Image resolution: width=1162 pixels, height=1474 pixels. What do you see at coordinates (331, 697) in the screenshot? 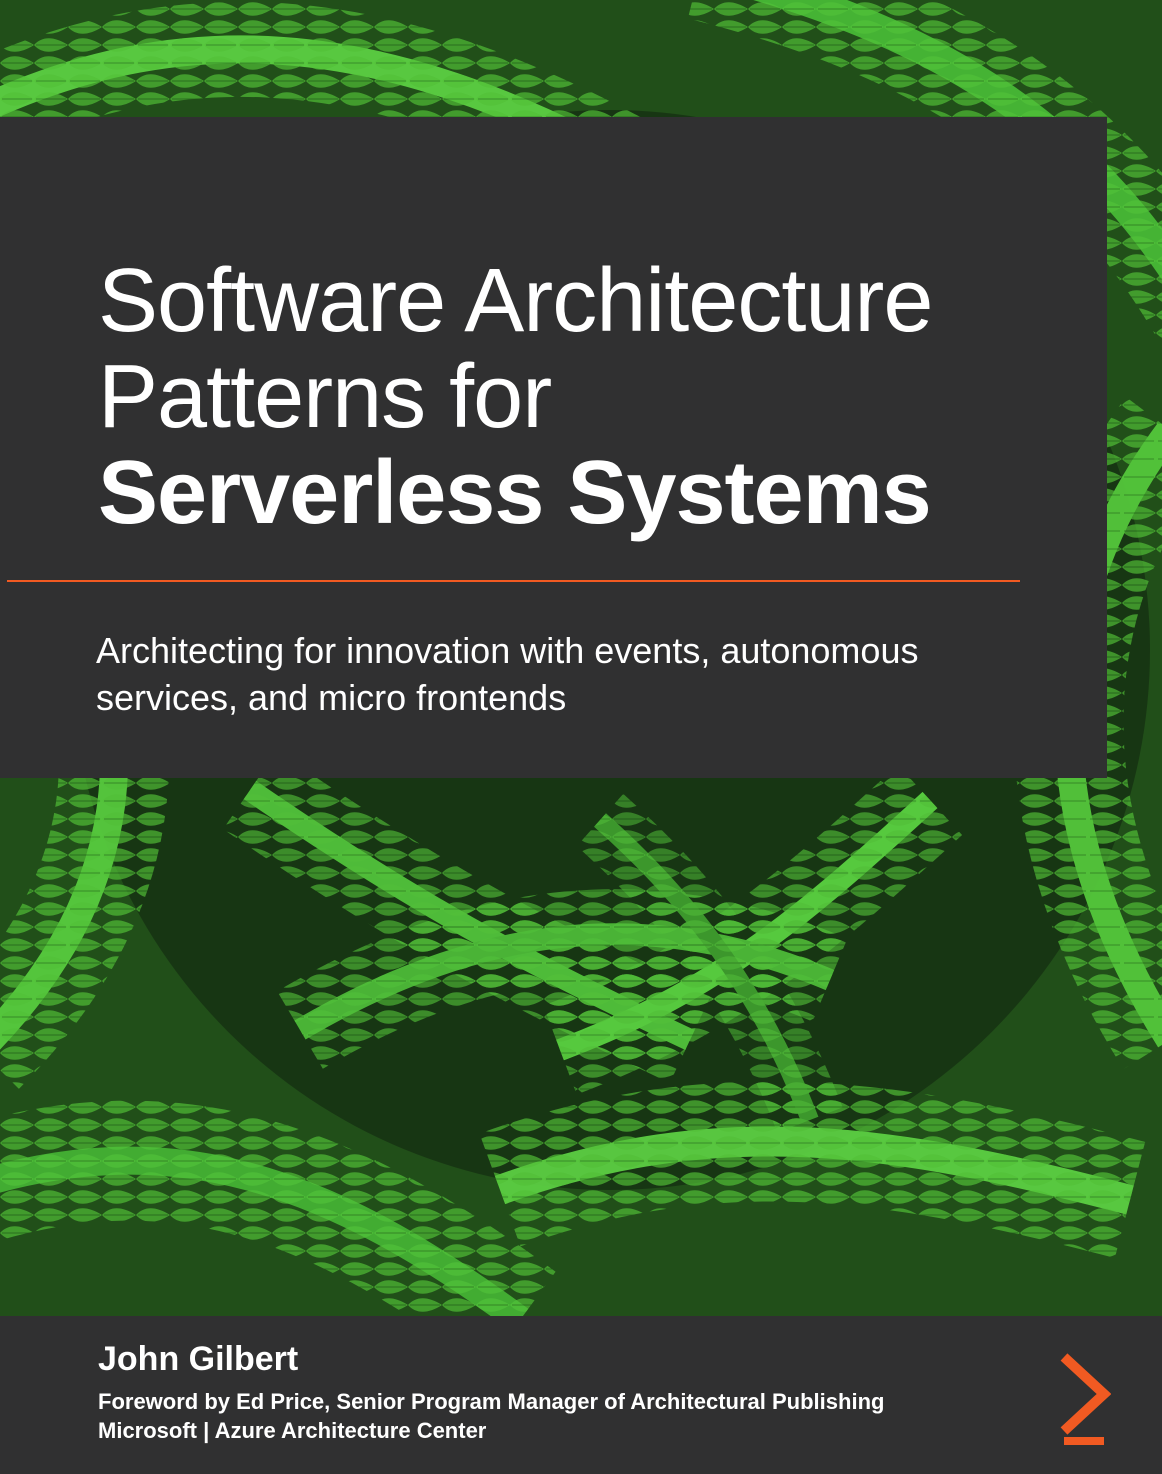
I see `subtitle-line-2: services, and micro frontends` at bounding box center [331, 697].